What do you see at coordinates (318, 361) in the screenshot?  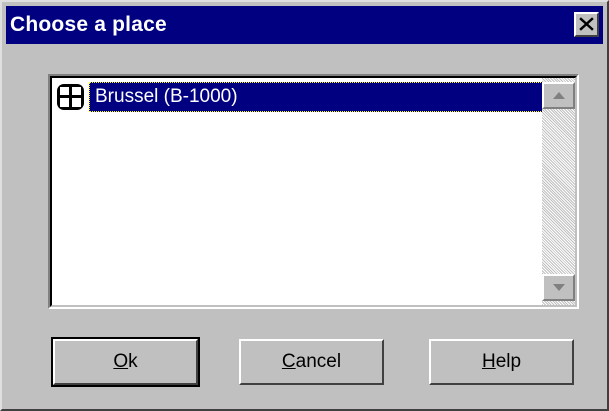 I see `cancel-label-rest: ancel` at bounding box center [318, 361].